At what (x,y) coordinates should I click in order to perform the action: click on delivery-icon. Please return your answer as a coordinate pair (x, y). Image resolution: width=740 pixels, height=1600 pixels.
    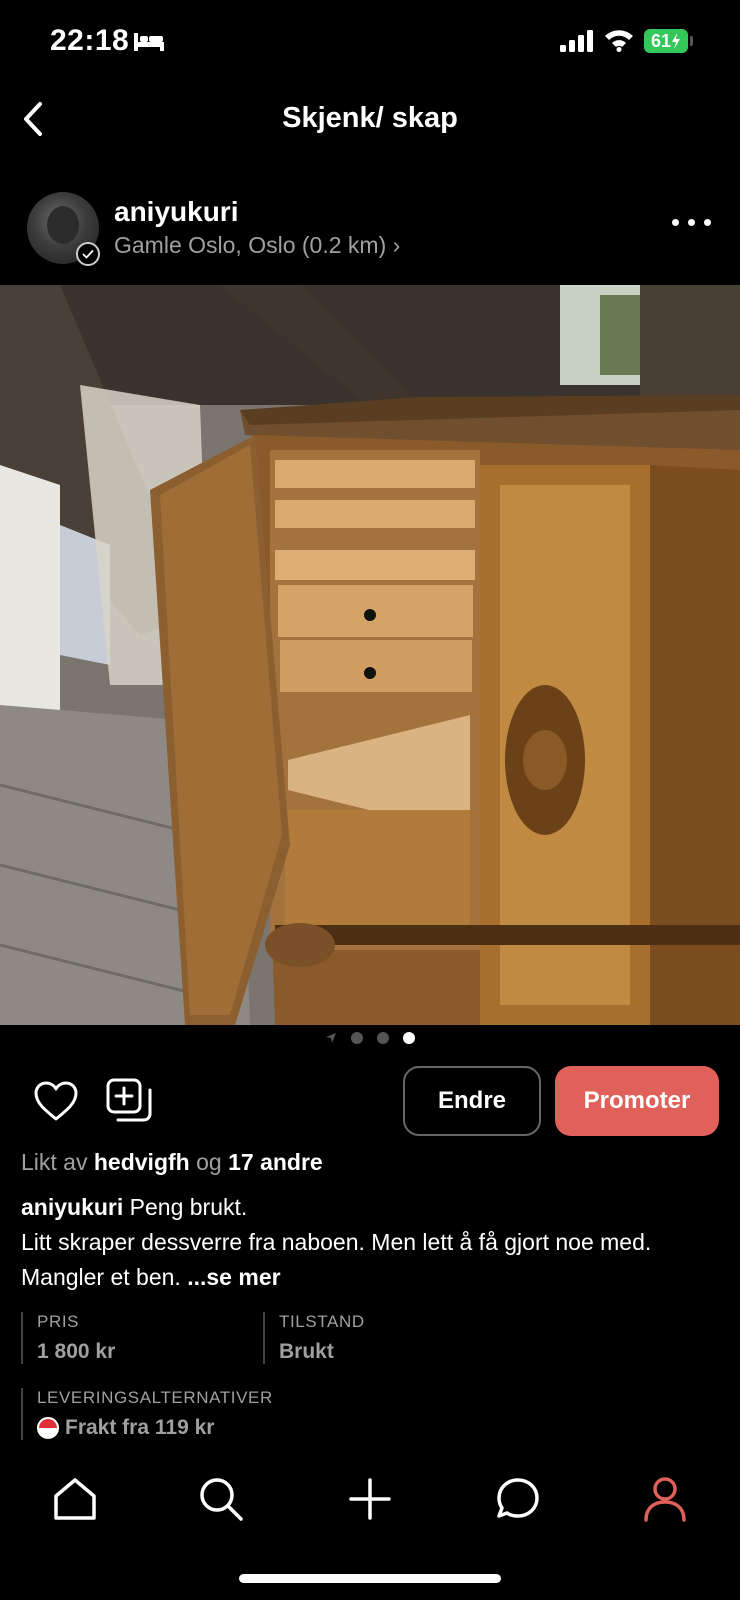
    Looking at the image, I should click on (48, 1428).